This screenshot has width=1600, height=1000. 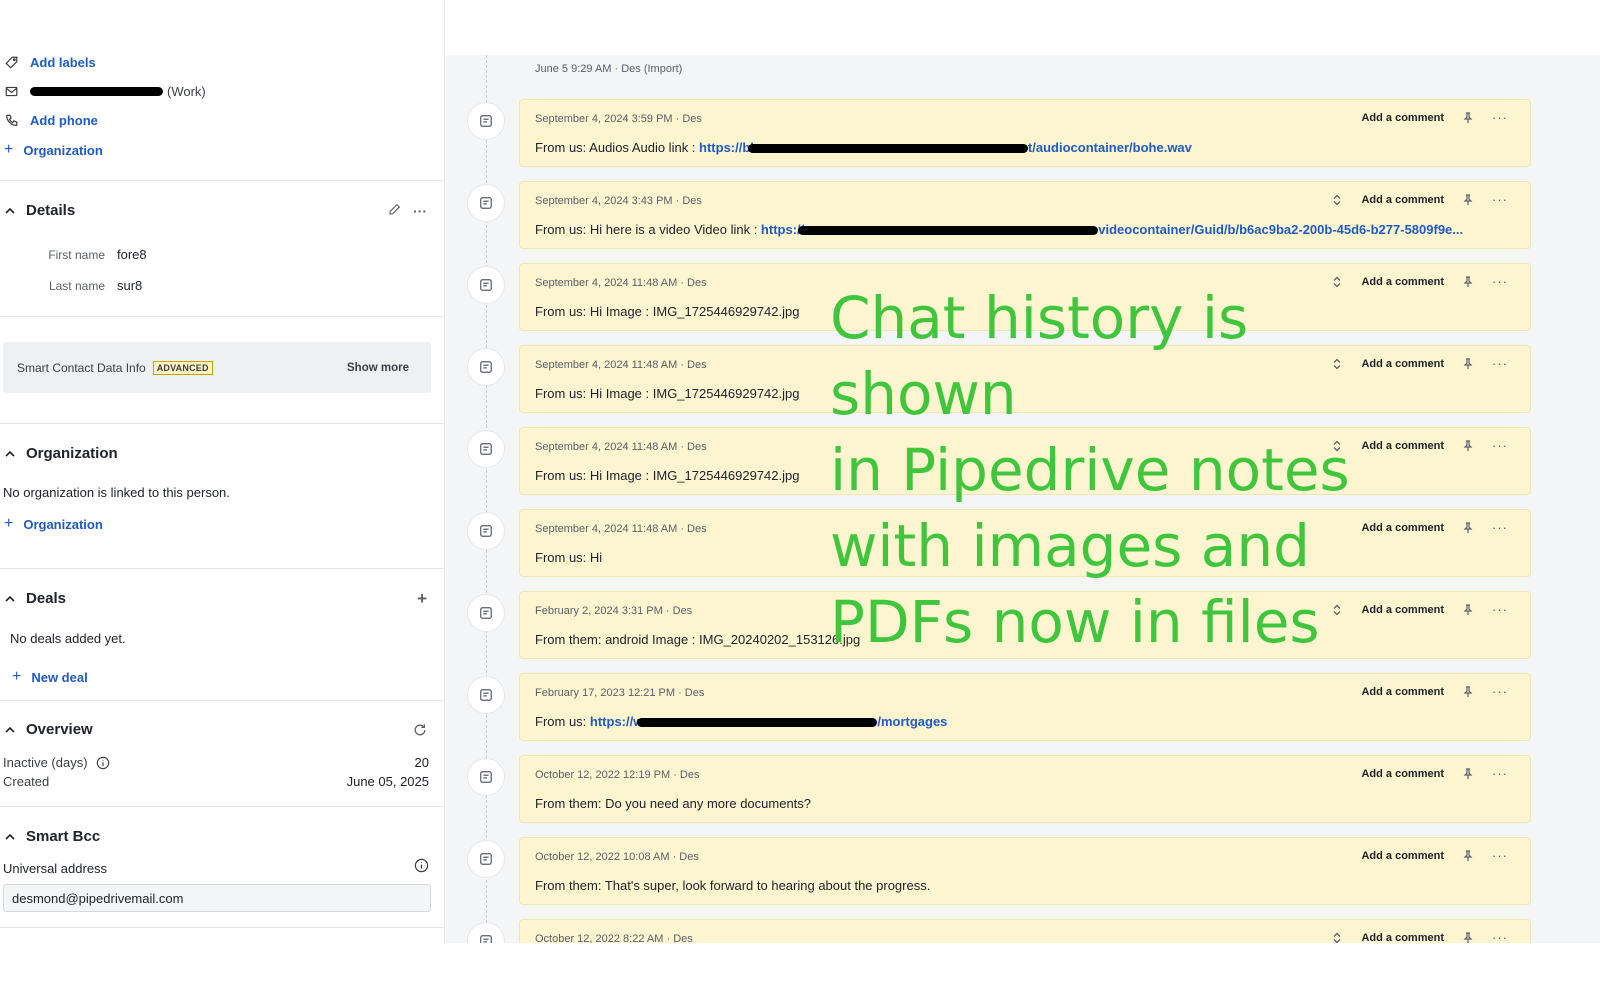 What do you see at coordinates (51, 210) in the screenshot?
I see `details-title: Details` at bounding box center [51, 210].